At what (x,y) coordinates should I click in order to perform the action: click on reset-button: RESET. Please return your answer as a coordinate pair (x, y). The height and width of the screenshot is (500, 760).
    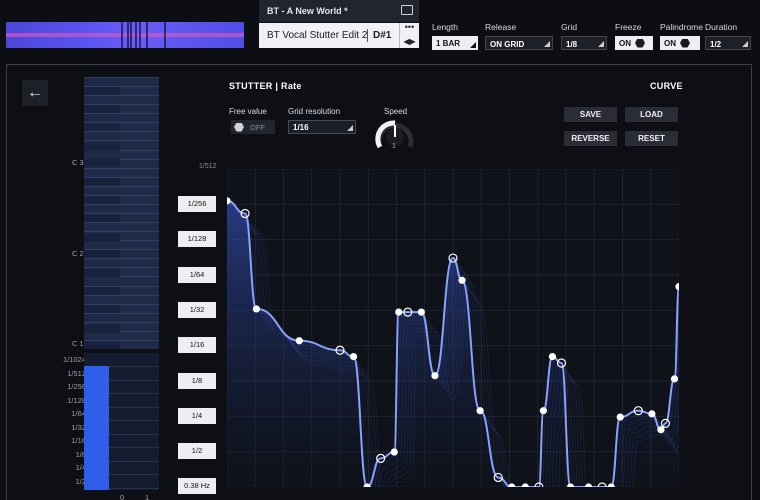
    Looking at the image, I should click on (651, 138).